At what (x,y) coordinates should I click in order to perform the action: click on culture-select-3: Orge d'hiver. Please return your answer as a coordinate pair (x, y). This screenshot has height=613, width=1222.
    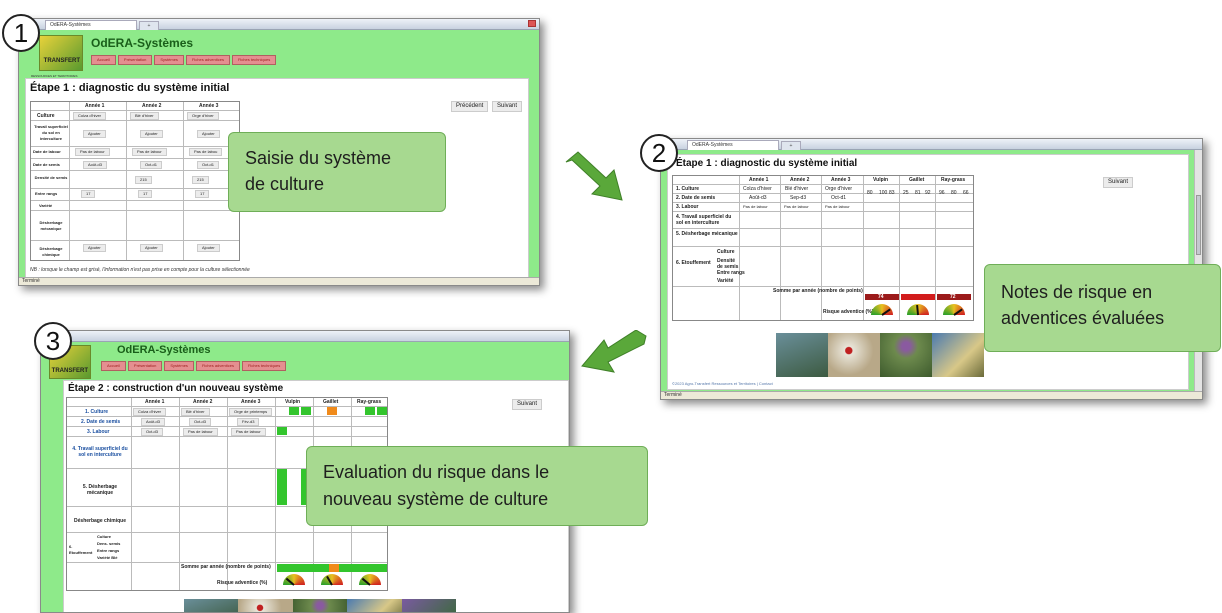
    Looking at the image, I should click on (203, 116).